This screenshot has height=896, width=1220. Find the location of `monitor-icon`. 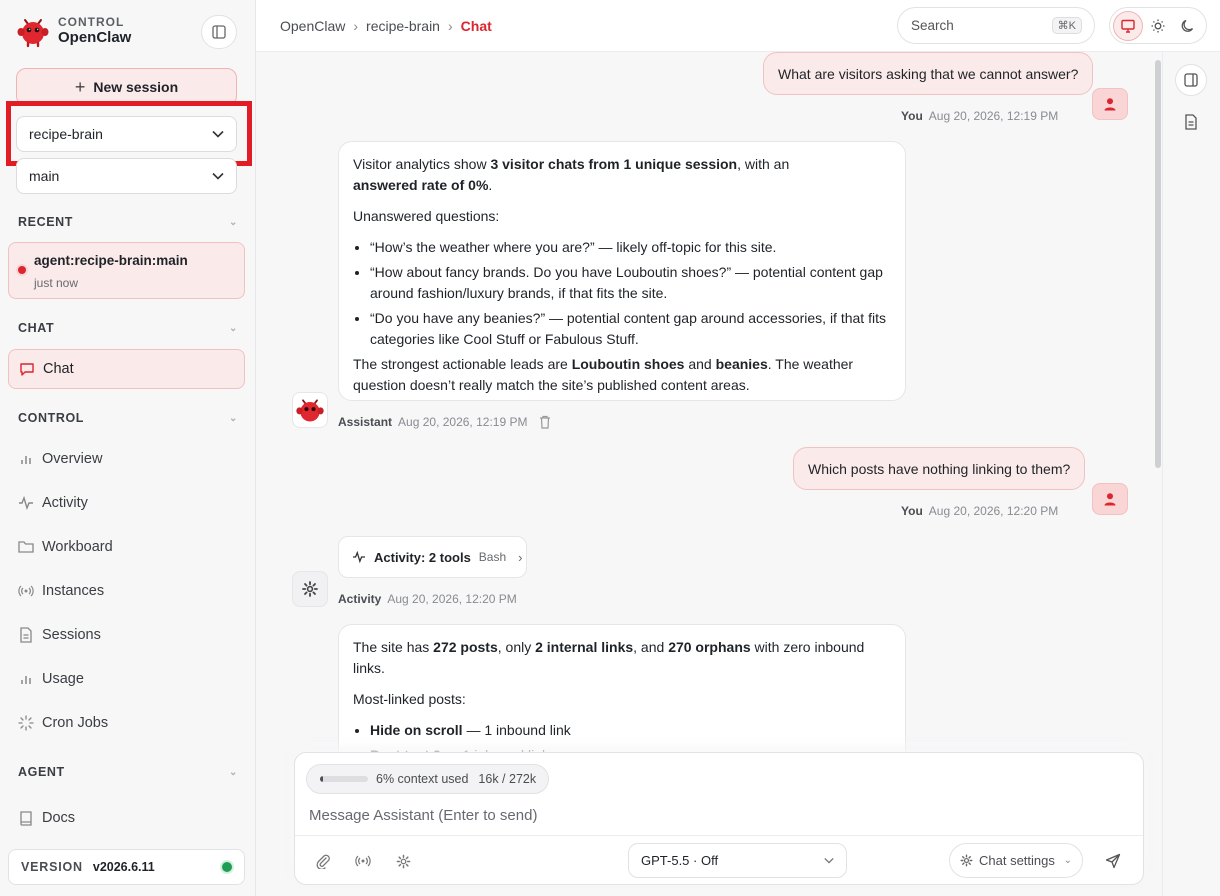

monitor-icon is located at coordinates (1128, 26).